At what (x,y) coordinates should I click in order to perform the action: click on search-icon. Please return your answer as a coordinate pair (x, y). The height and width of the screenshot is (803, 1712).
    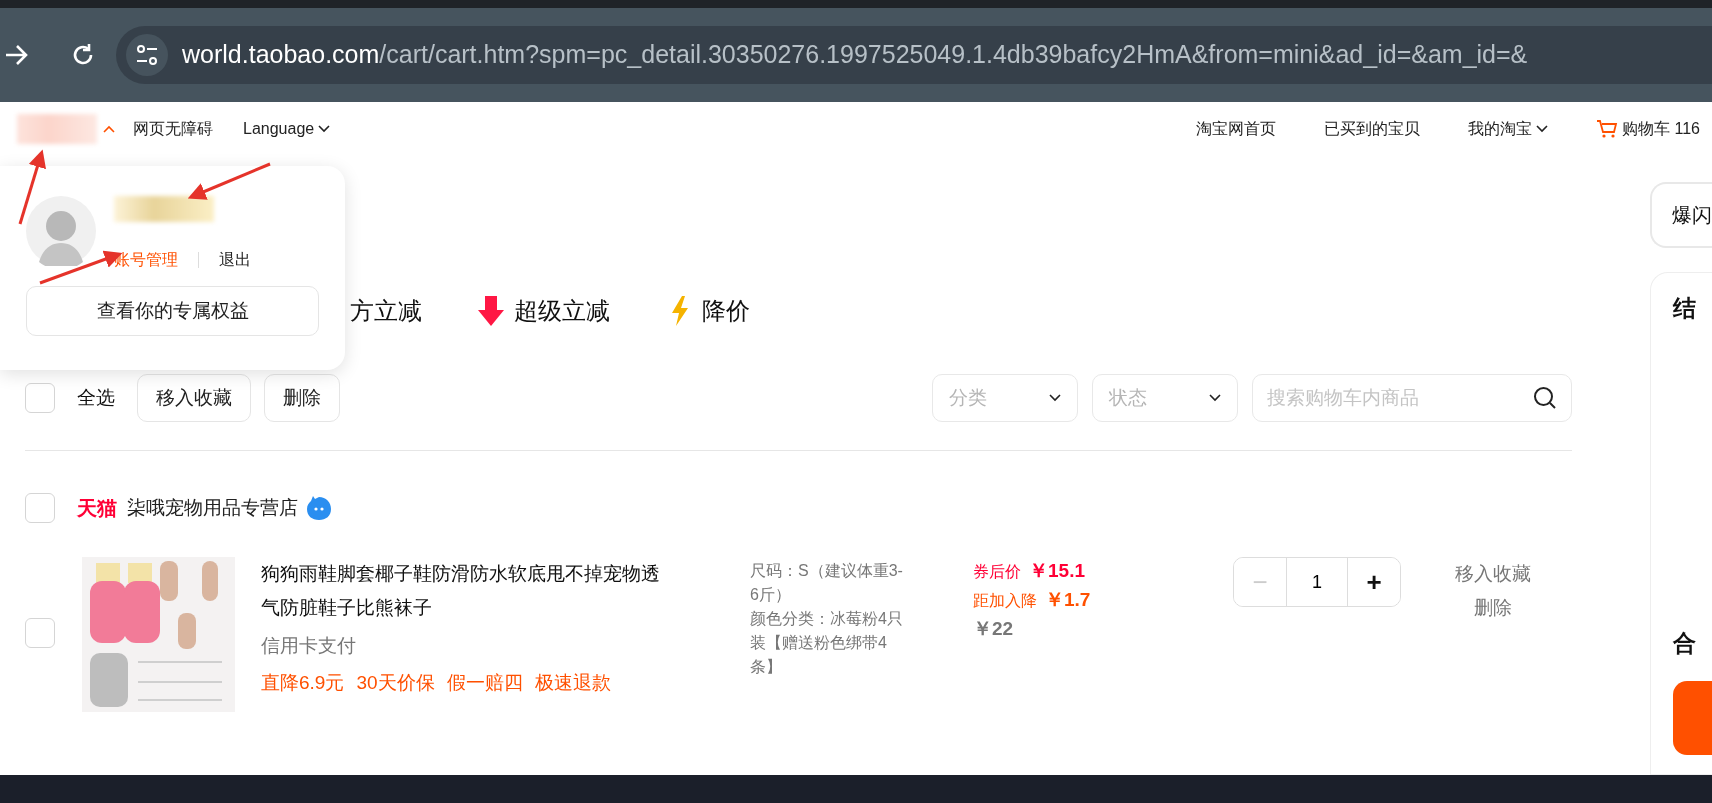
    Looking at the image, I should click on (1545, 398).